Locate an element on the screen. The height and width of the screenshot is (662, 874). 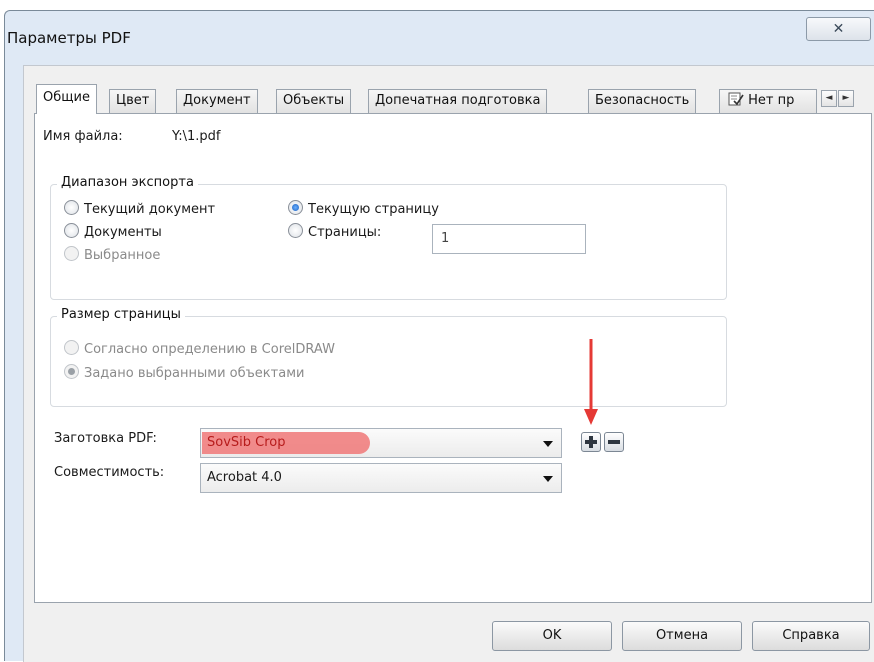
file-name-value: Y:\1.pdf is located at coordinates (196, 136).